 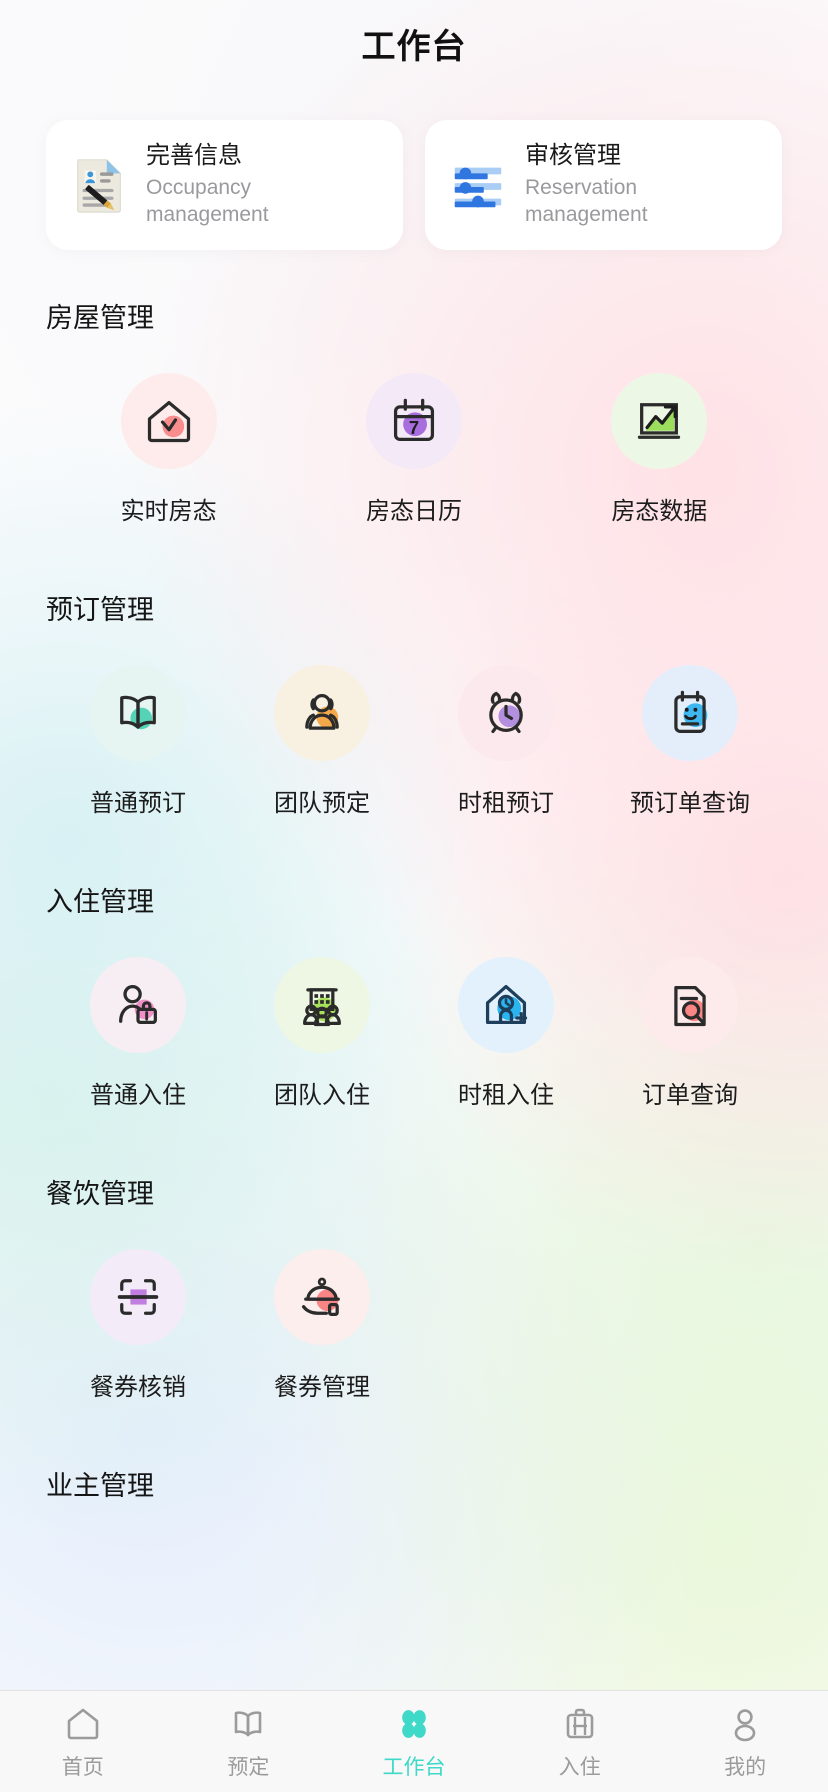 I want to click on grid-item-label: 订单查询, so click(x=690, y=1095).